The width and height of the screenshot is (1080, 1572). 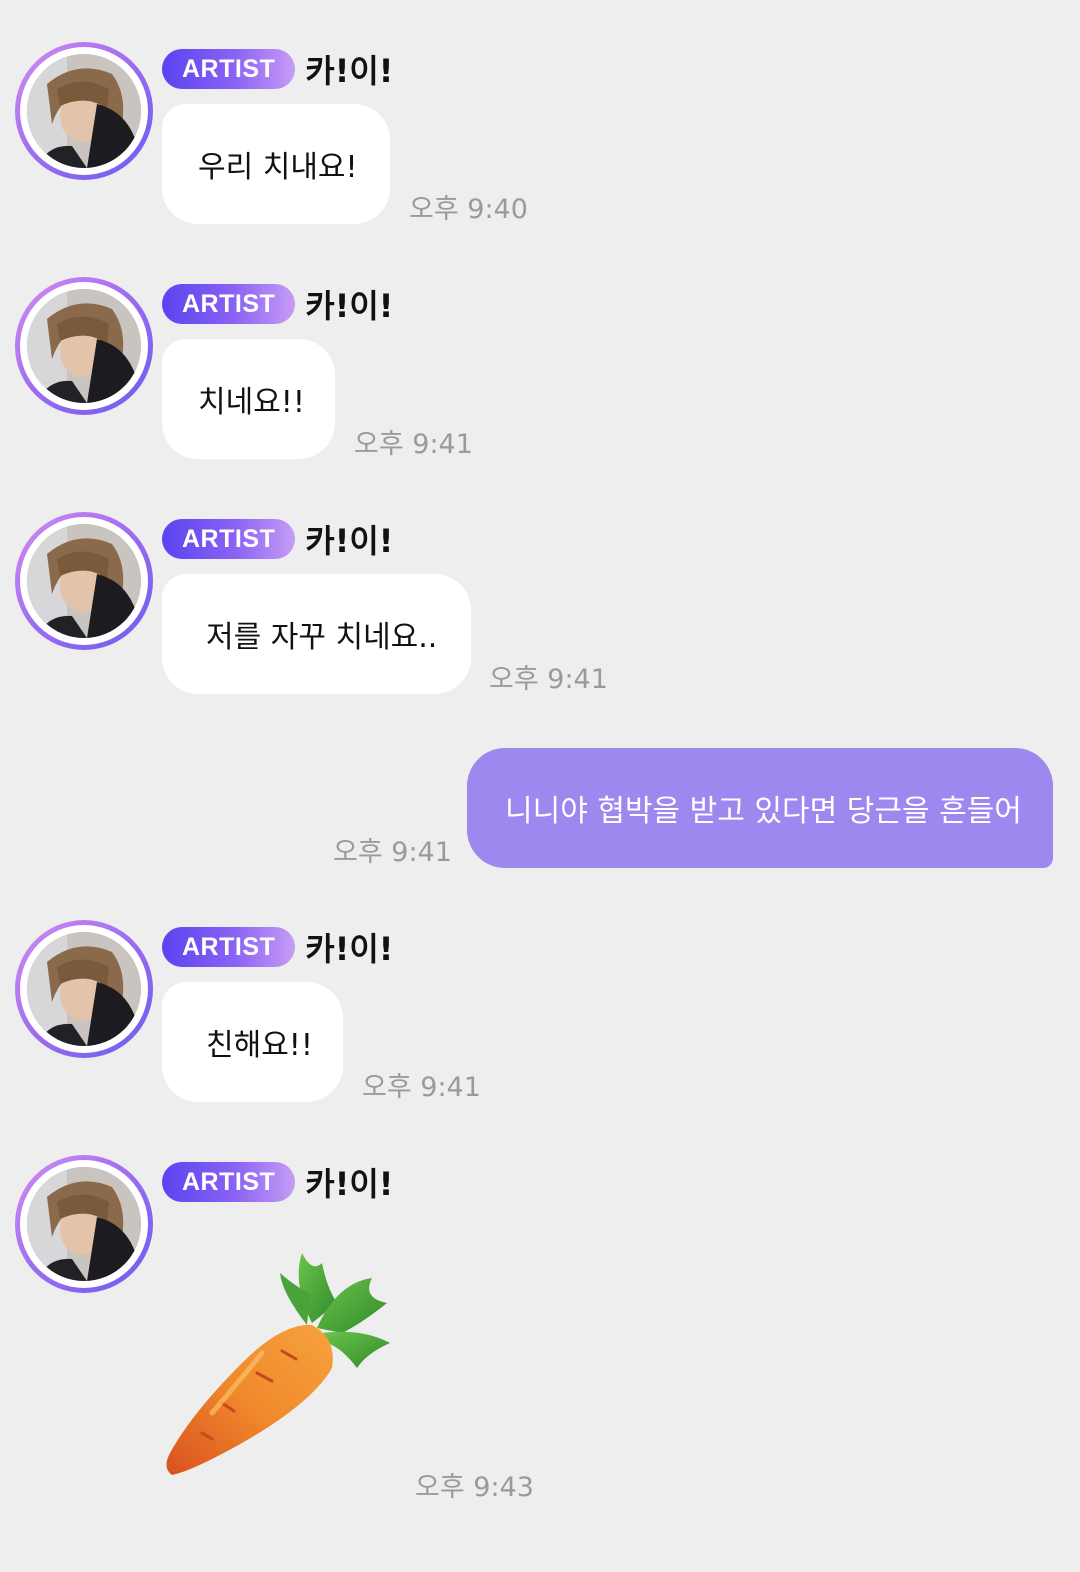 I want to click on message-incoming: ARTIST 카!이! 우리 치내요! 오후 9:40, so click(x=540, y=137).